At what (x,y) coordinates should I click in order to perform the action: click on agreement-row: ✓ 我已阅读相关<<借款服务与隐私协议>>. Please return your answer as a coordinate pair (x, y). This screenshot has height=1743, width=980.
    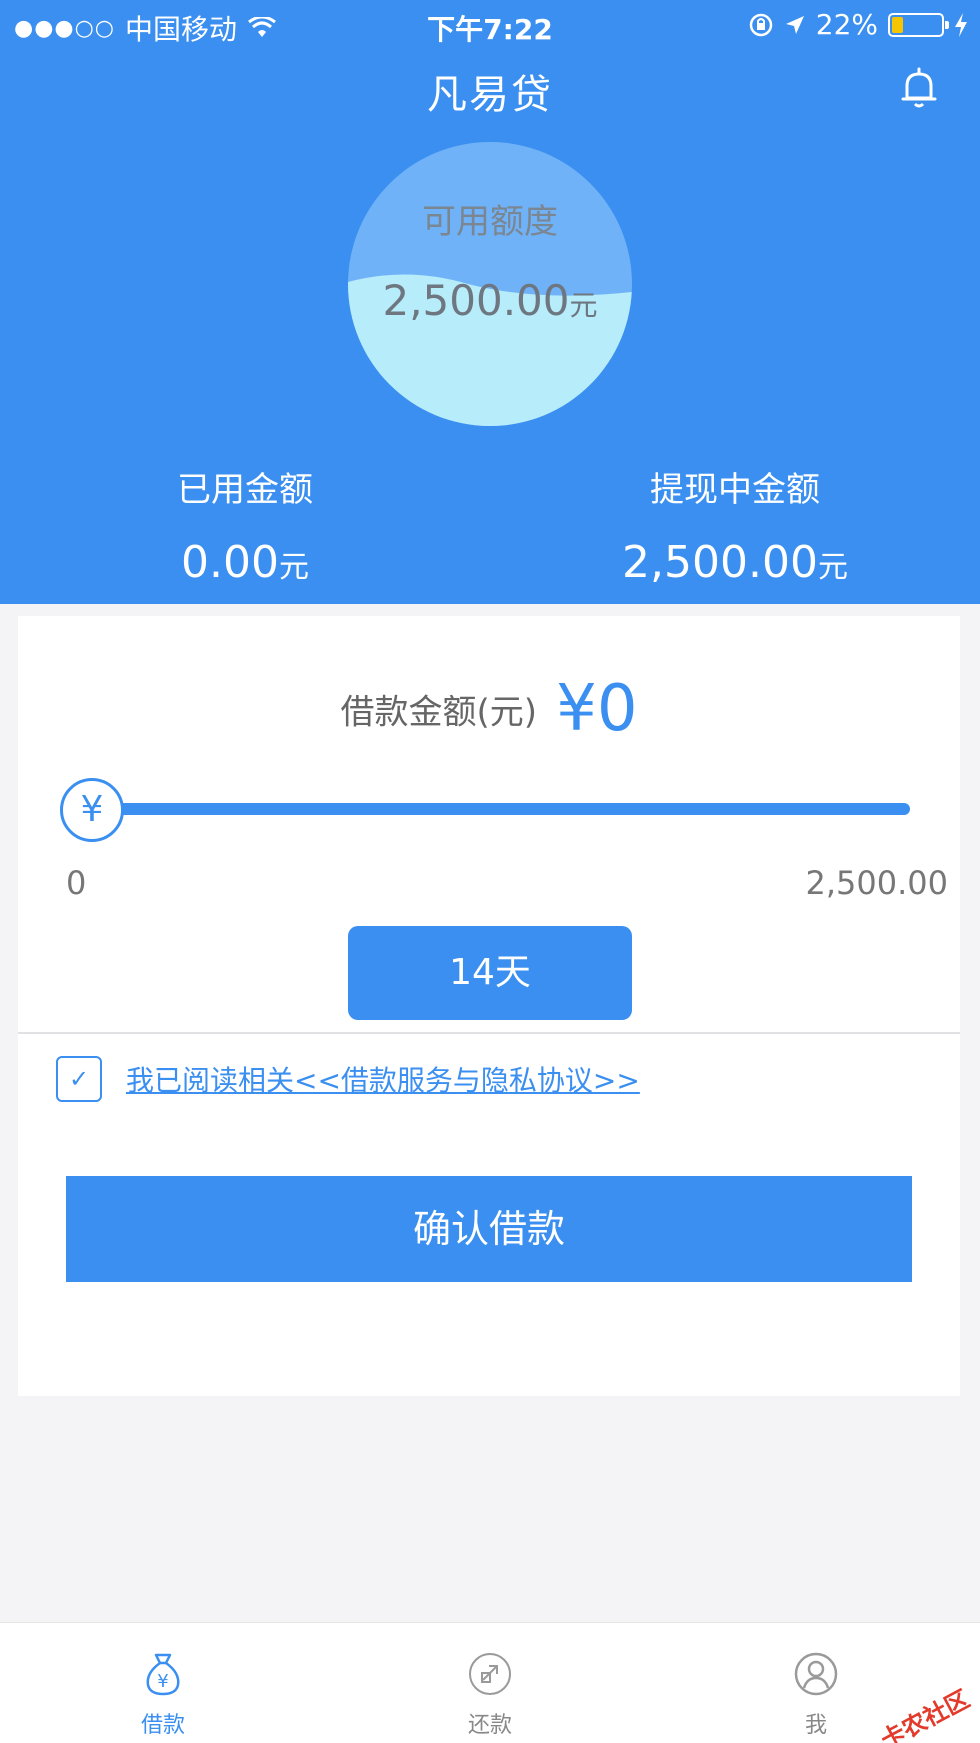
    Looking at the image, I should click on (348, 1079).